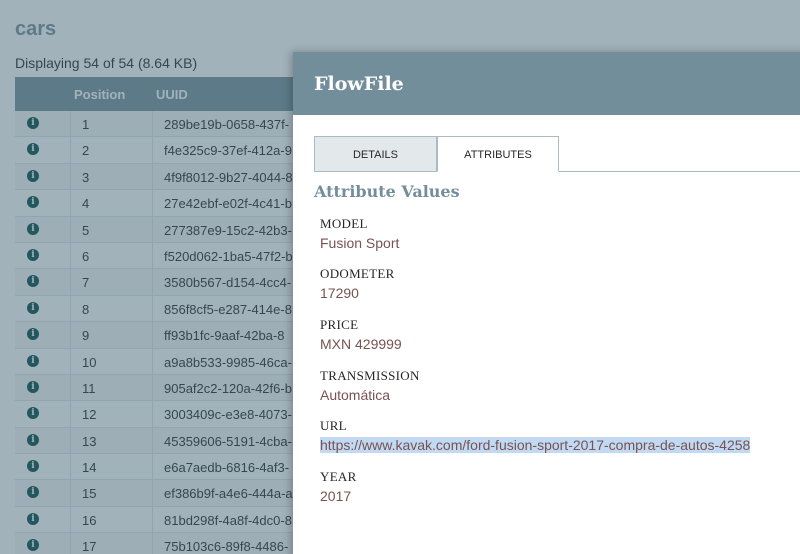 Image resolution: width=800 pixels, height=554 pixels. I want to click on dialog-title: FlowFile, so click(359, 84).